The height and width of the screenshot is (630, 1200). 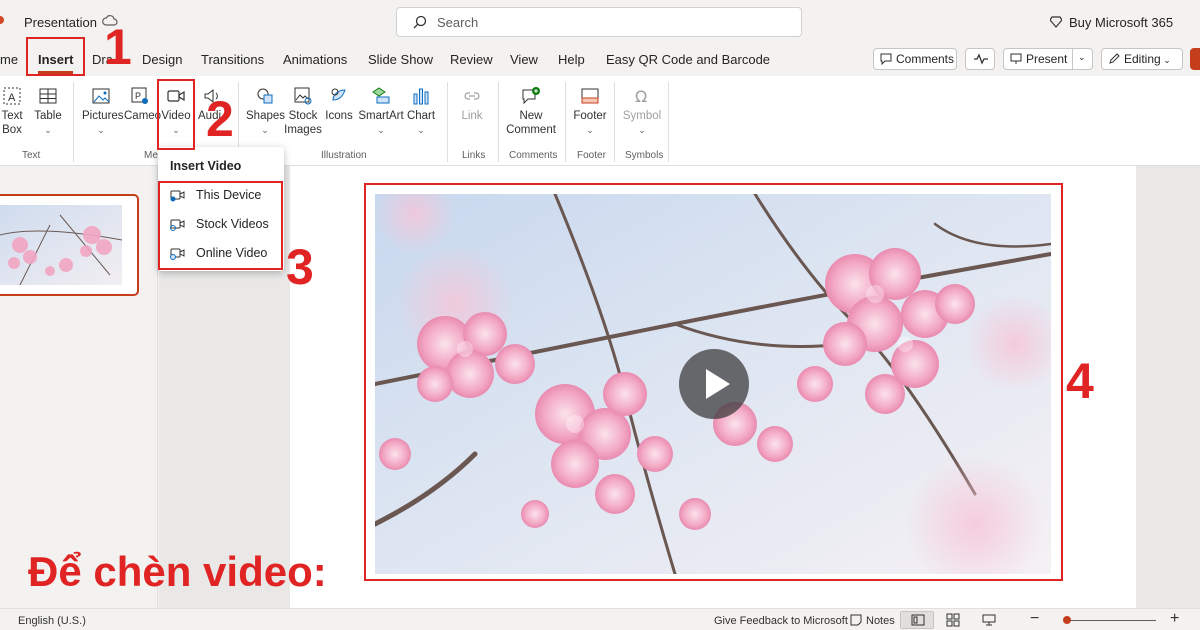 What do you see at coordinates (12, 111) in the screenshot?
I see `text-box-button: A Text Box` at bounding box center [12, 111].